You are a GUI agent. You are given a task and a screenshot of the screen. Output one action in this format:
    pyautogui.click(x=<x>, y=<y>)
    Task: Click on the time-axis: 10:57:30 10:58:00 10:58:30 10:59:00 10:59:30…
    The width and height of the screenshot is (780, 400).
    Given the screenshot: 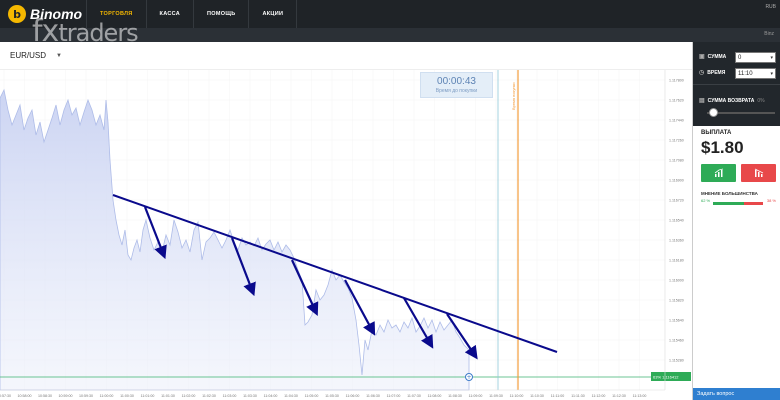 What is the action you would take?
    pyautogui.click(x=323, y=396)
    